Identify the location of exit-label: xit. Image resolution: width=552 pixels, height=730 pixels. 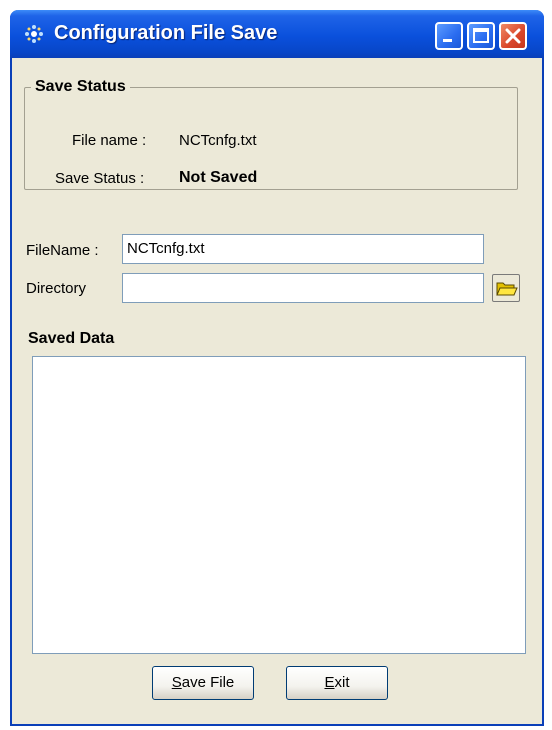
(342, 682).